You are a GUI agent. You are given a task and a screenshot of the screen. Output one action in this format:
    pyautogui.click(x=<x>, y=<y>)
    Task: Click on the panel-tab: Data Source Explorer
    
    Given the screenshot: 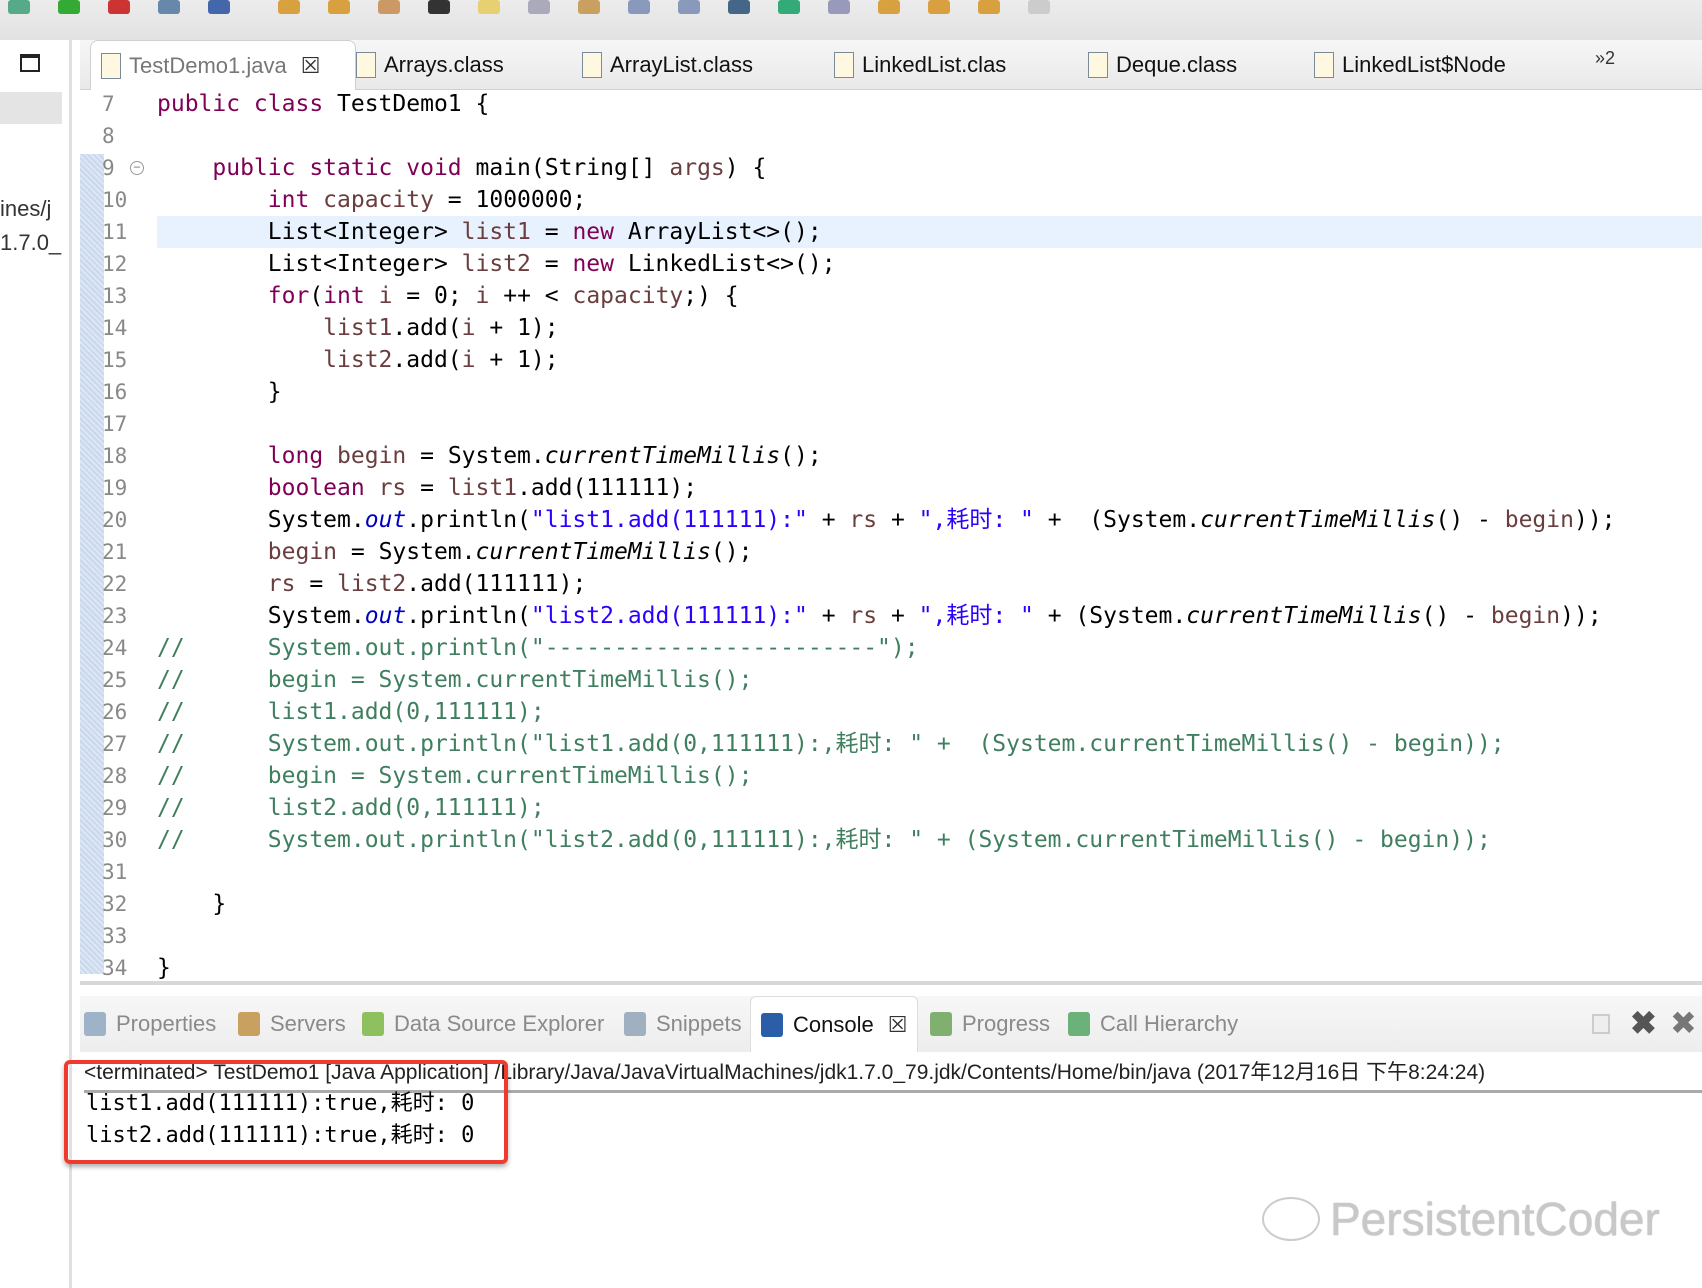 What is the action you would take?
    pyautogui.click(x=483, y=1024)
    